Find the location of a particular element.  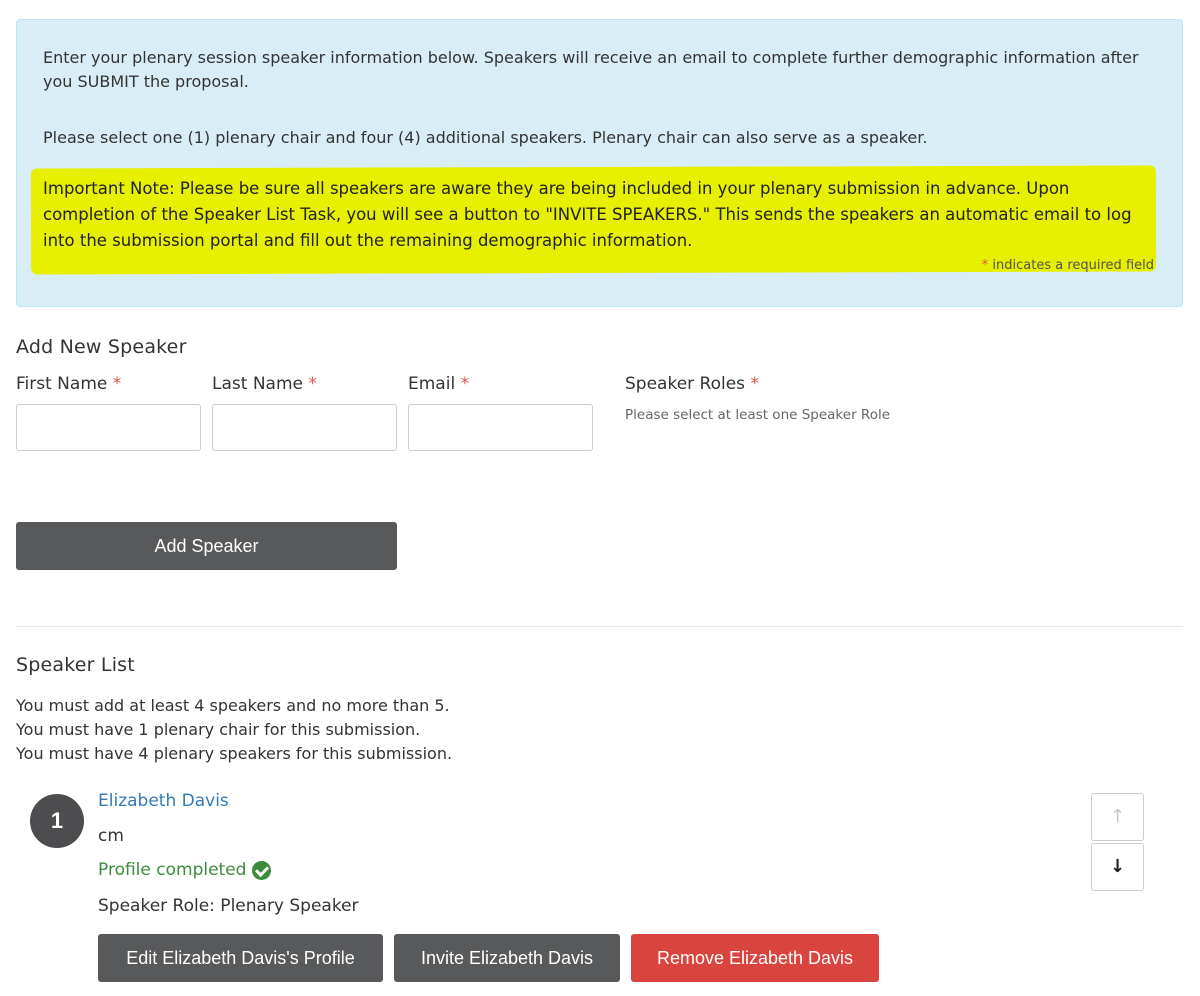

first-name-input is located at coordinates (108, 427).